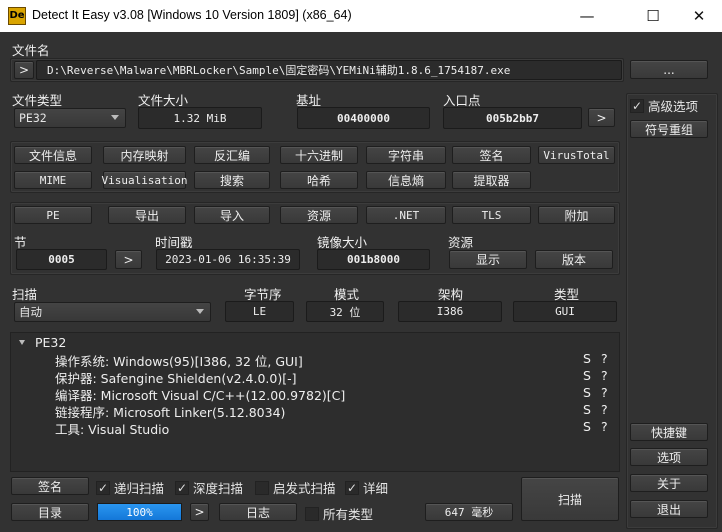 Image resolution: width=722 pixels, height=532 pixels. Describe the element at coordinates (576, 215) in the screenshot. I see `pe-button-6: 附加` at that location.